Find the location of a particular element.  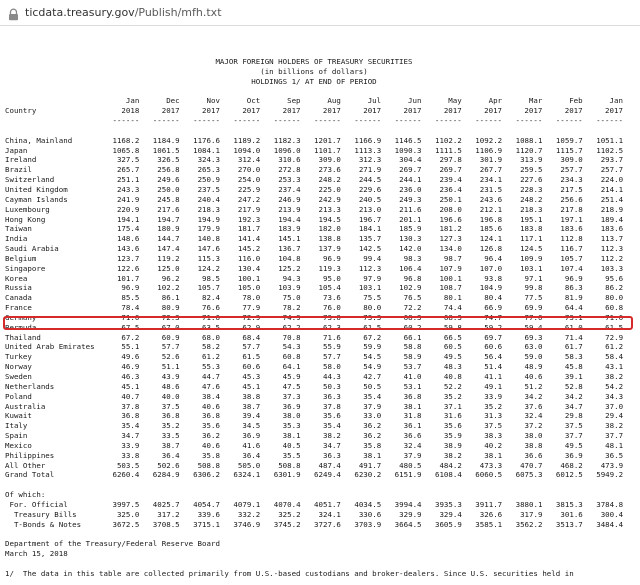

table-cell: 36.3 is located at coordinates (320, 455).